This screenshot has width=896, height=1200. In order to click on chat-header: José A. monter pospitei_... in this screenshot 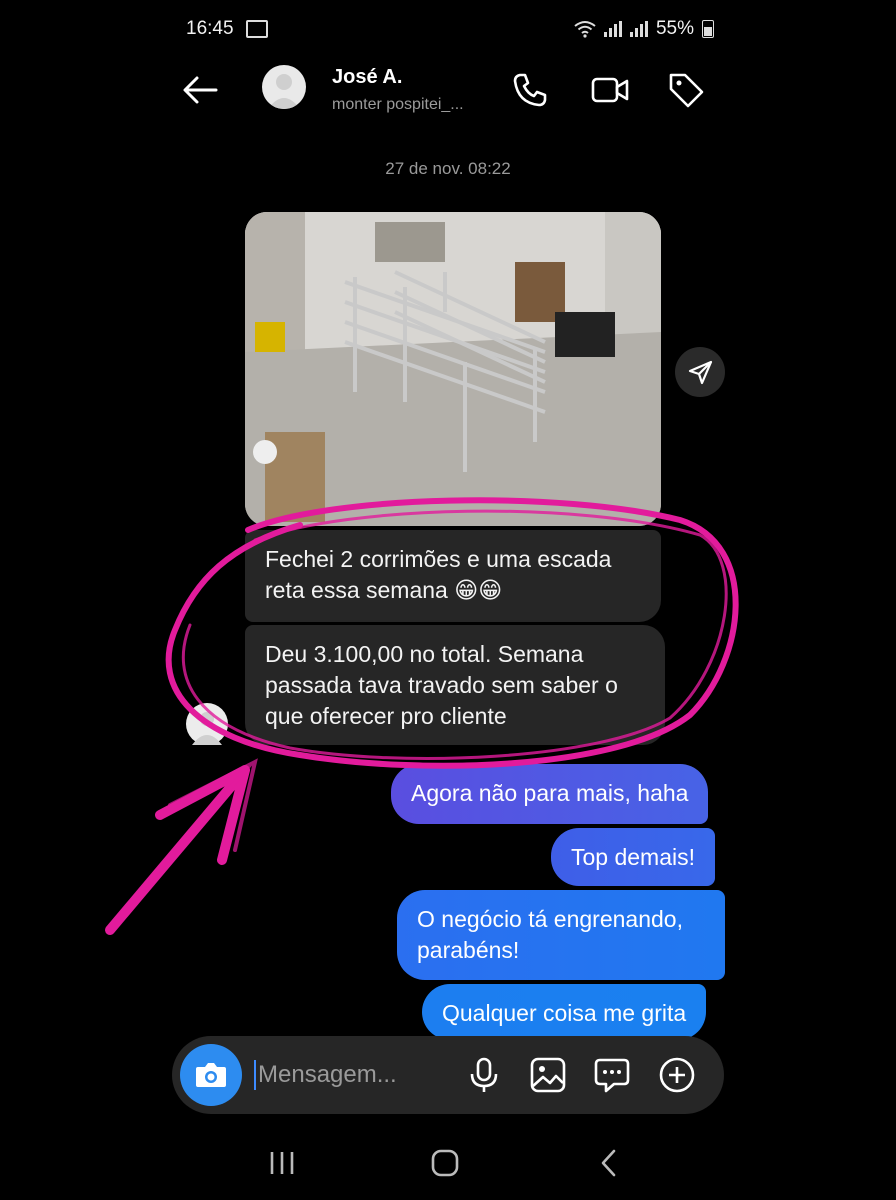, I will do `click(450, 90)`.